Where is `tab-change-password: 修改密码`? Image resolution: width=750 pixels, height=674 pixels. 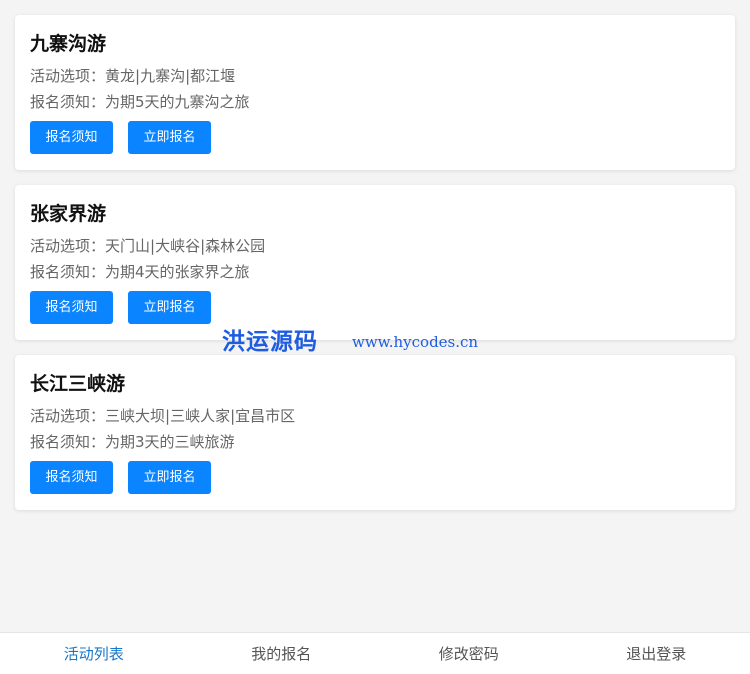 tab-change-password: 修改密码 is located at coordinates (469, 653).